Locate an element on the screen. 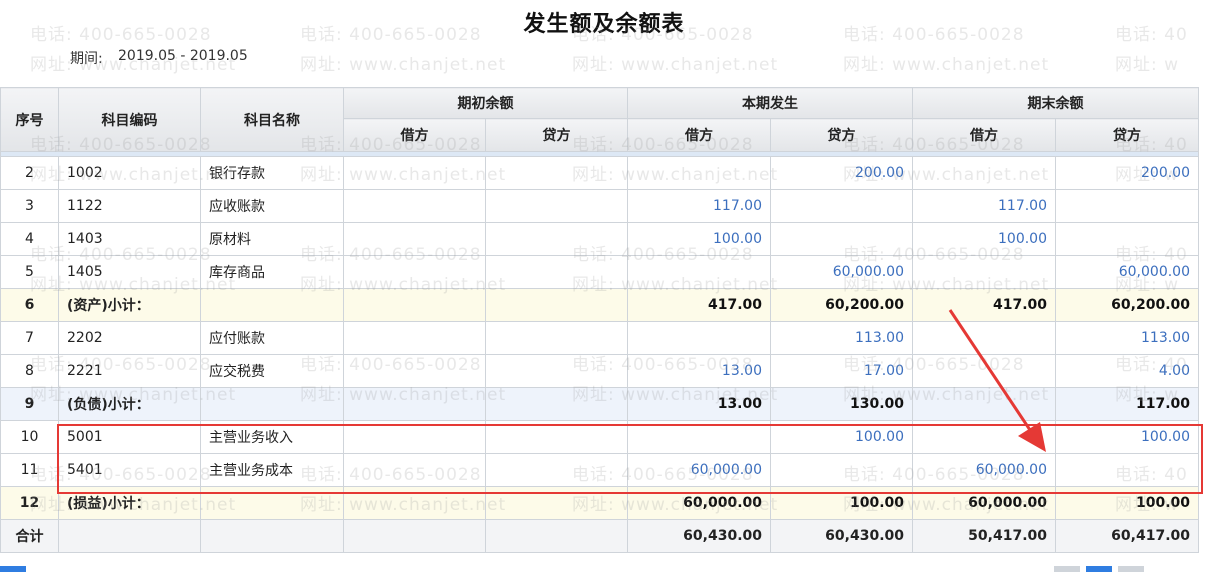 Image resolution: width=1208 pixels, height=572 pixels. total-closing-credit: 60,417.00 is located at coordinates (1127, 536).